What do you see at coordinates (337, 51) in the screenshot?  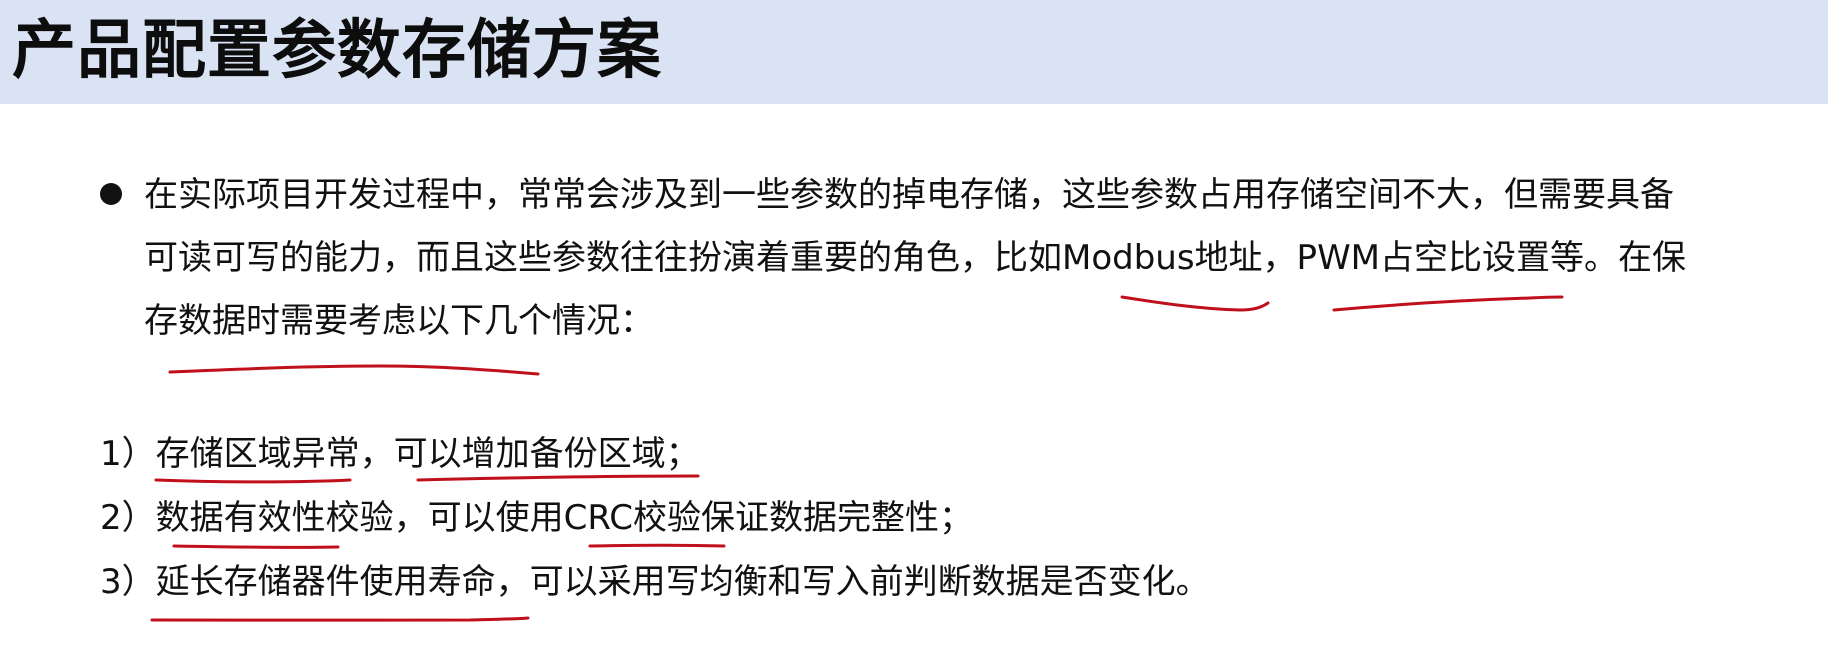 I see `slide-title: 产品配置参数存储方案` at bounding box center [337, 51].